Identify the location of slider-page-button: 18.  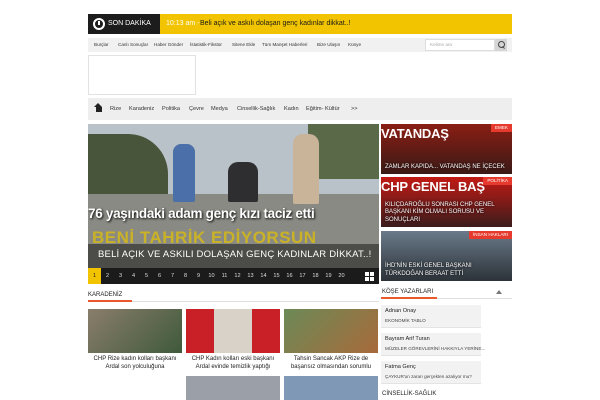
(315, 276).